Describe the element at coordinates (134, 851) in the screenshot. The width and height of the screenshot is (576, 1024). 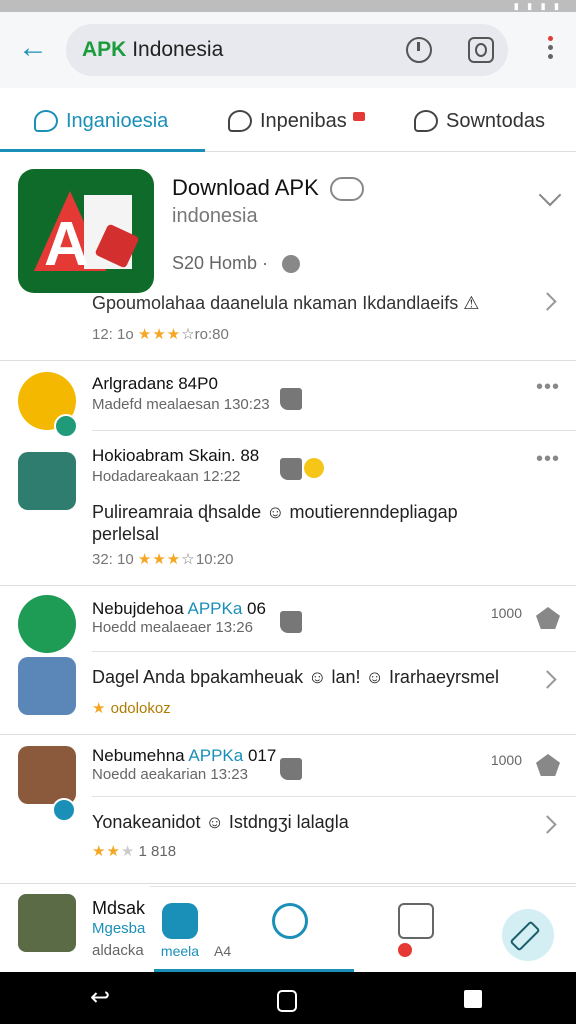
I see `item-rating: ★★★ 1 818` at that location.